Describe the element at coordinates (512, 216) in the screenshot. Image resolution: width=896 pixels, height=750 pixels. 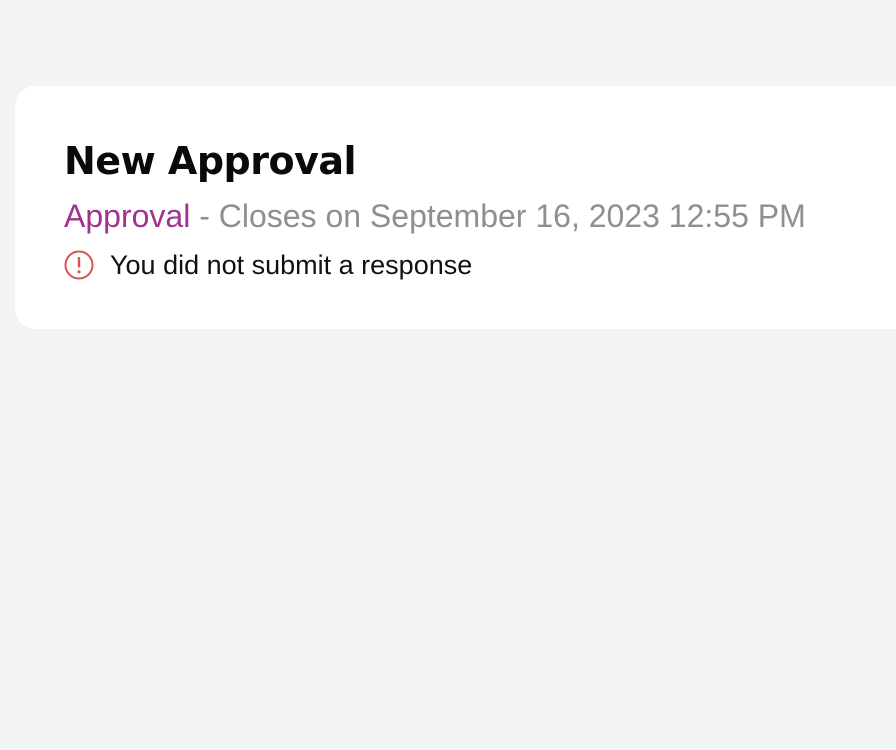
I see `closing-date: Closes on September 16, 2023 12:55 PM` at that location.